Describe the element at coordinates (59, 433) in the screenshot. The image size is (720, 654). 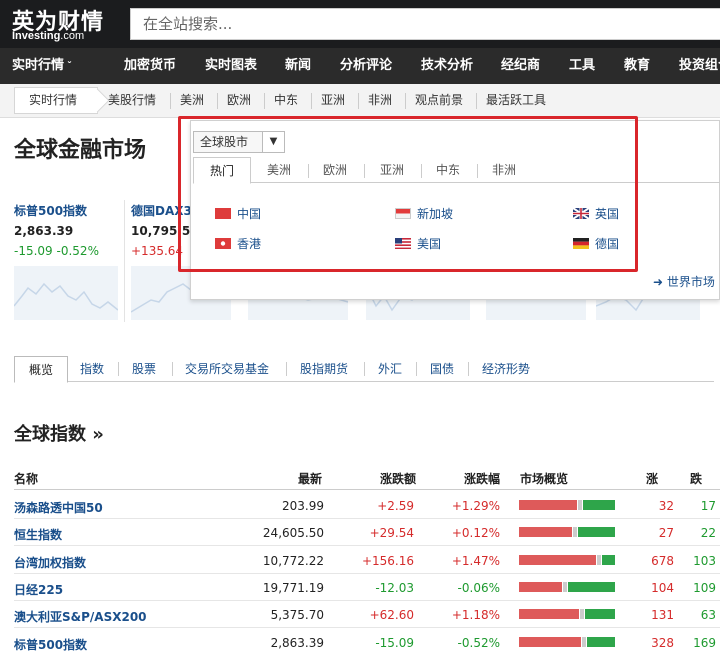
I see `section-heading: 全球指数 »` at that location.